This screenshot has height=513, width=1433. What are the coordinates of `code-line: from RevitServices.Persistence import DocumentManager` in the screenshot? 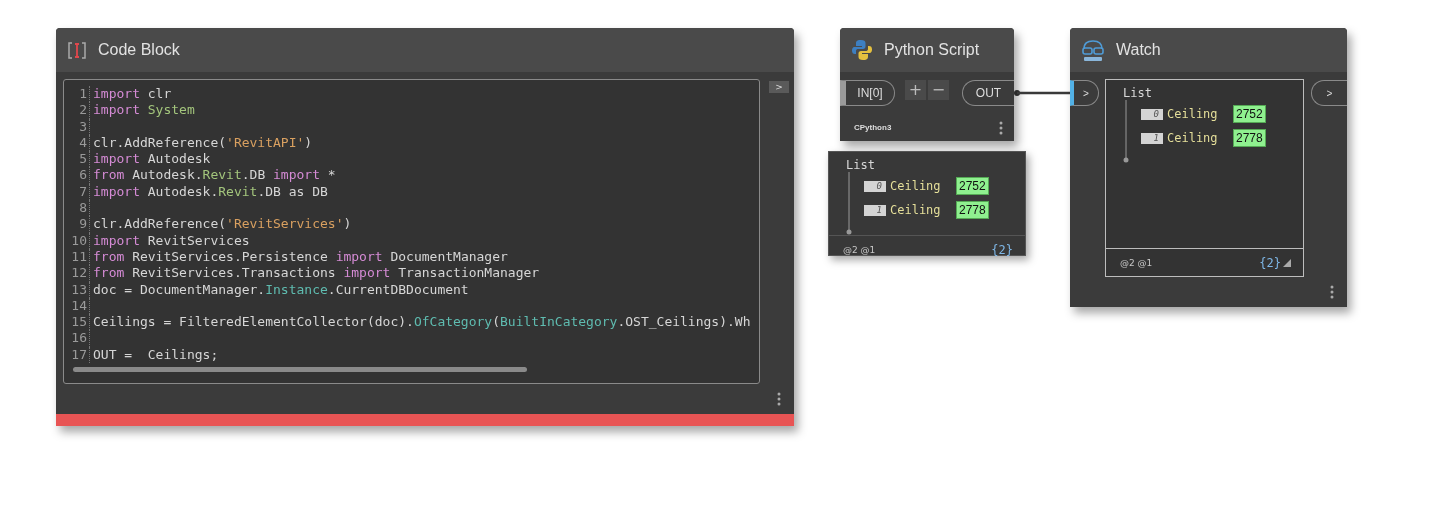 It's located at (300, 257).